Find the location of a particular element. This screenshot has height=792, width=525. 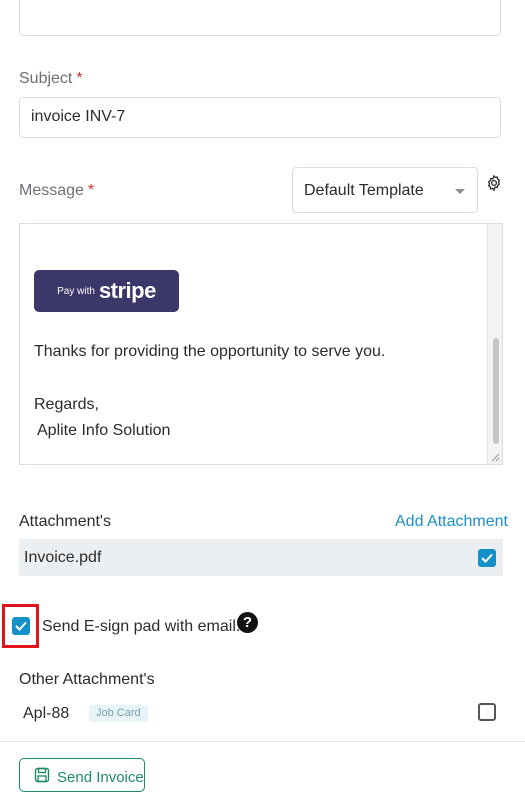

subject-input: invoice INV-7 is located at coordinates (260, 117).